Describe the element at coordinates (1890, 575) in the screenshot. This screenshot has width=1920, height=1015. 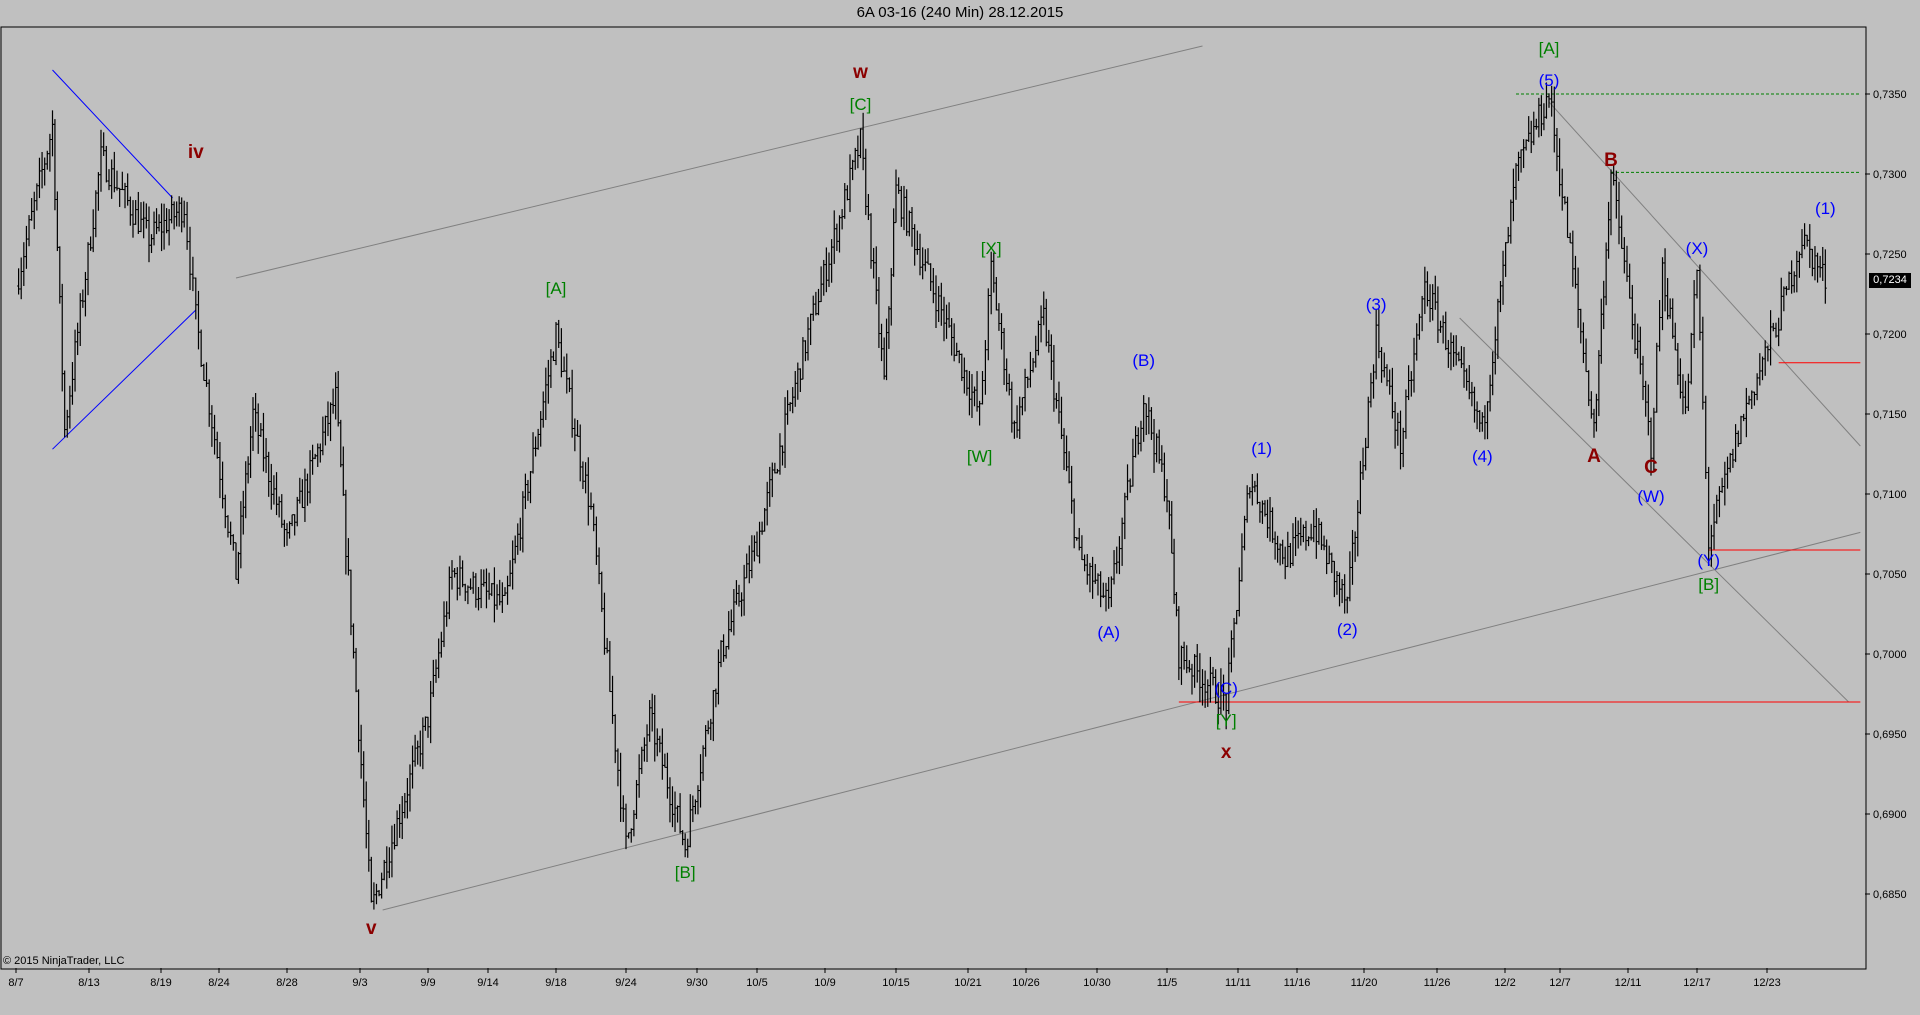
I see `y-tick-label: 0,7050` at that location.